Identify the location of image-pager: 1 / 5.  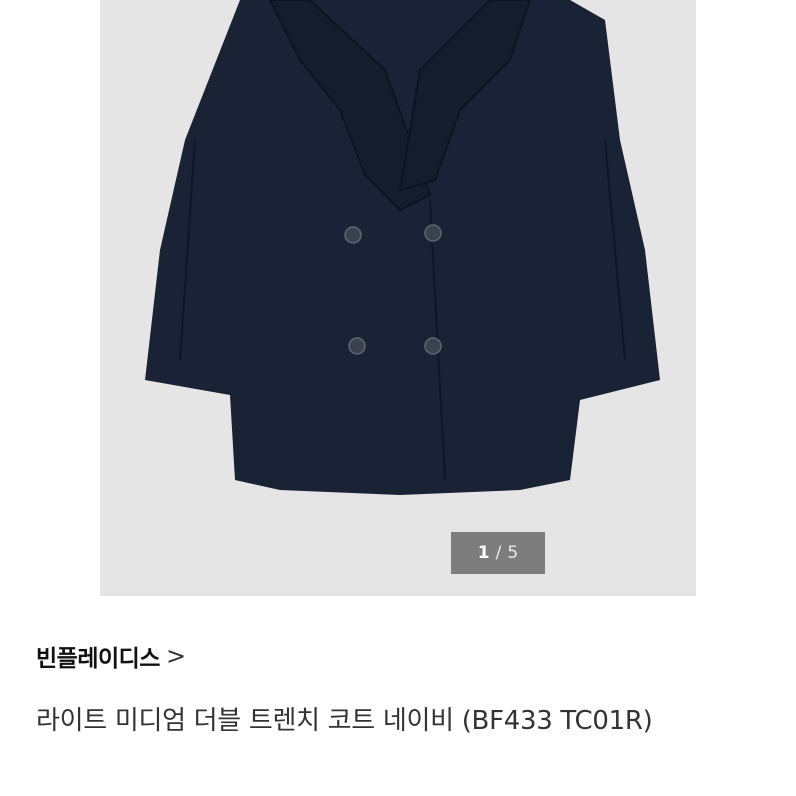
(498, 553).